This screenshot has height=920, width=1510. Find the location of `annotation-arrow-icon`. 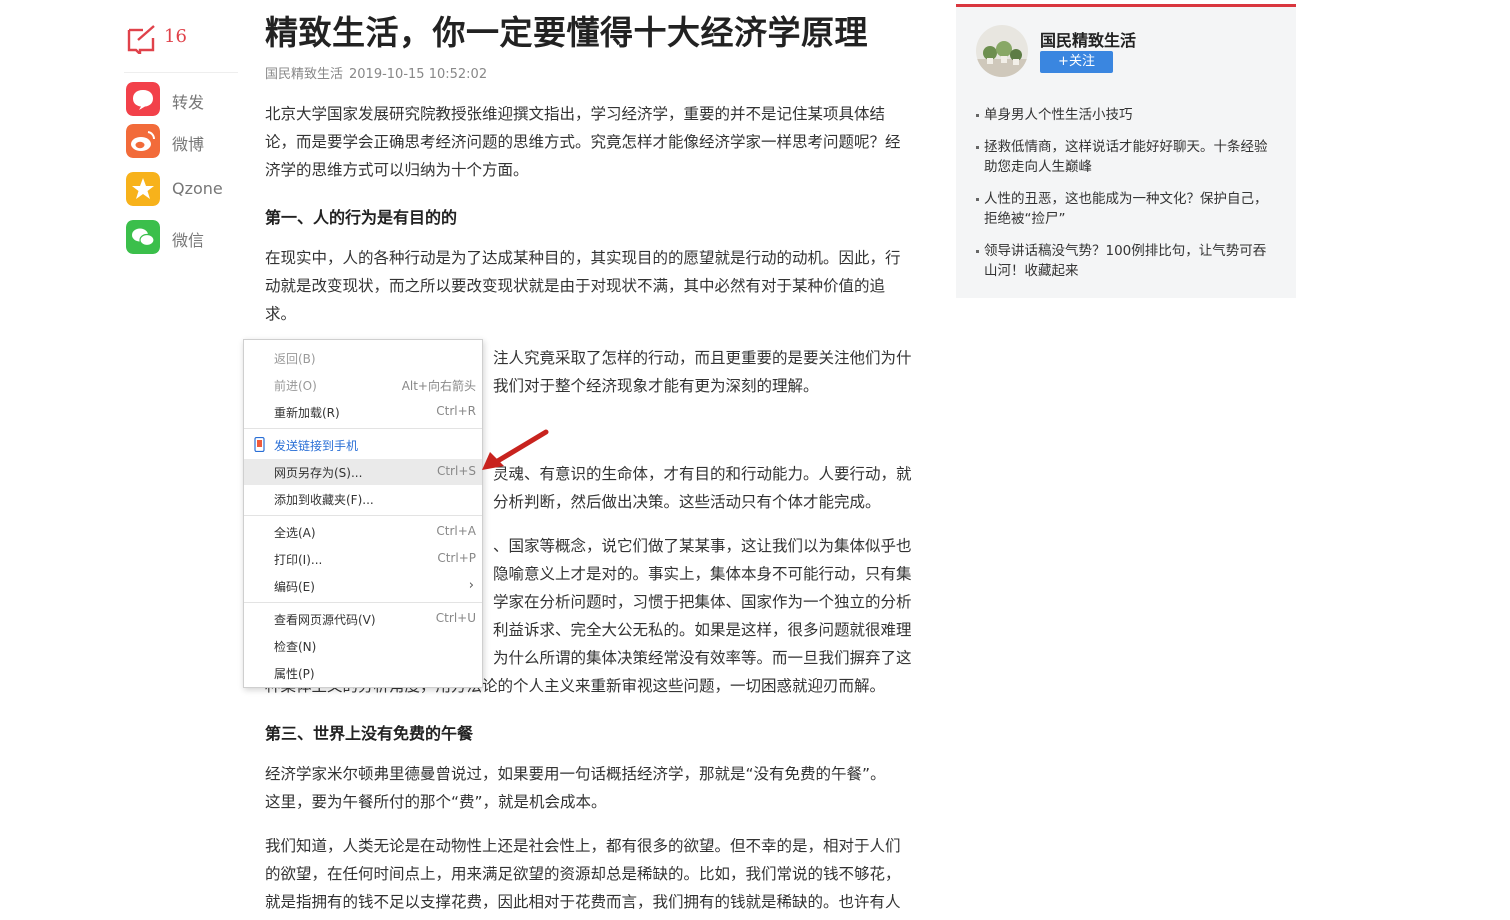

annotation-arrow-icon is located at coordinates (515, 449).